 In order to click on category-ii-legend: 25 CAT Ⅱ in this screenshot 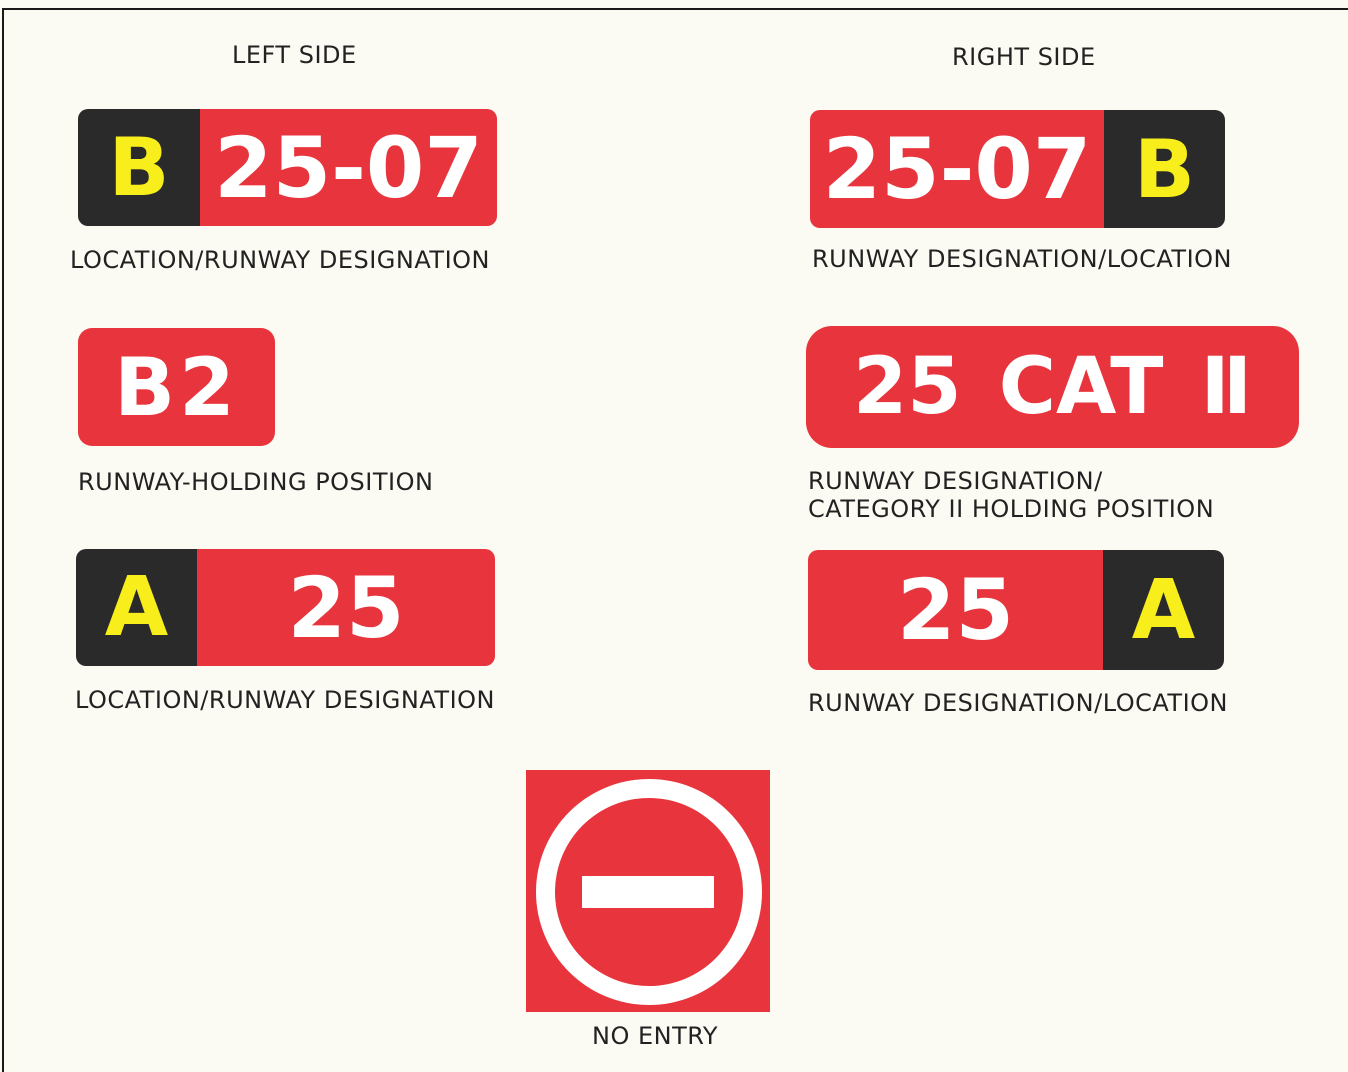, I will do `click(1052, 387)`.